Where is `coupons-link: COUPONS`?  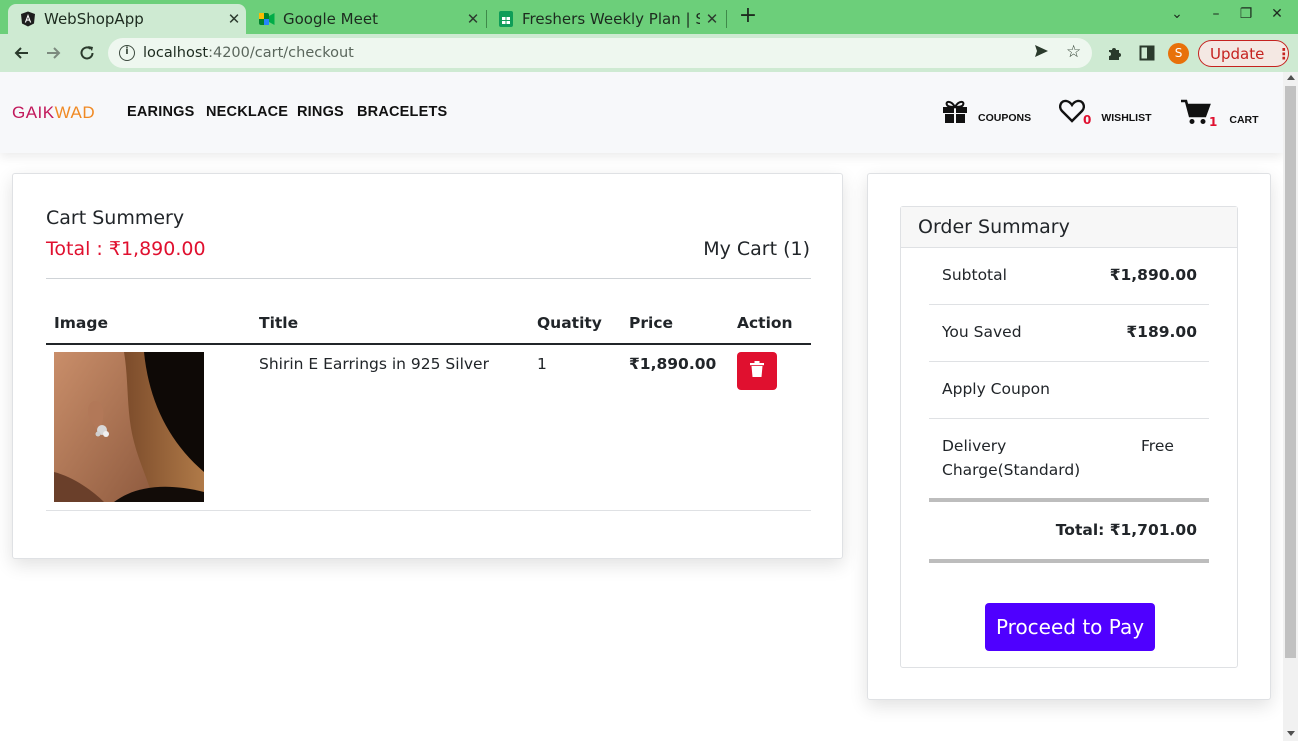 coupons-link: COUPONS is located at coordinates (986, 113).